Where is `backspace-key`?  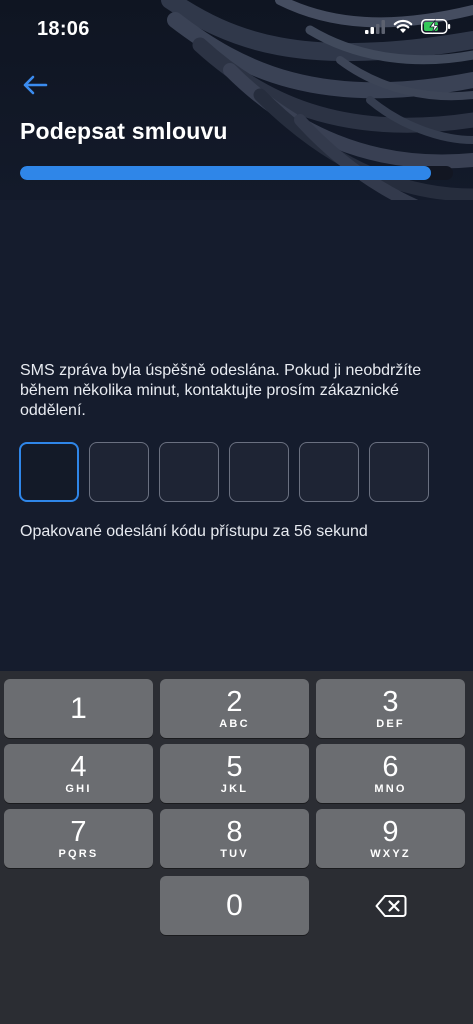 backspace-key is located at coordinates (390, 905).